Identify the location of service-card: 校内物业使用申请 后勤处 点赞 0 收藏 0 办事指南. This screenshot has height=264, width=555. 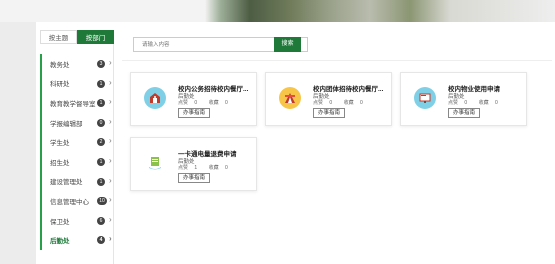
(463, 99).